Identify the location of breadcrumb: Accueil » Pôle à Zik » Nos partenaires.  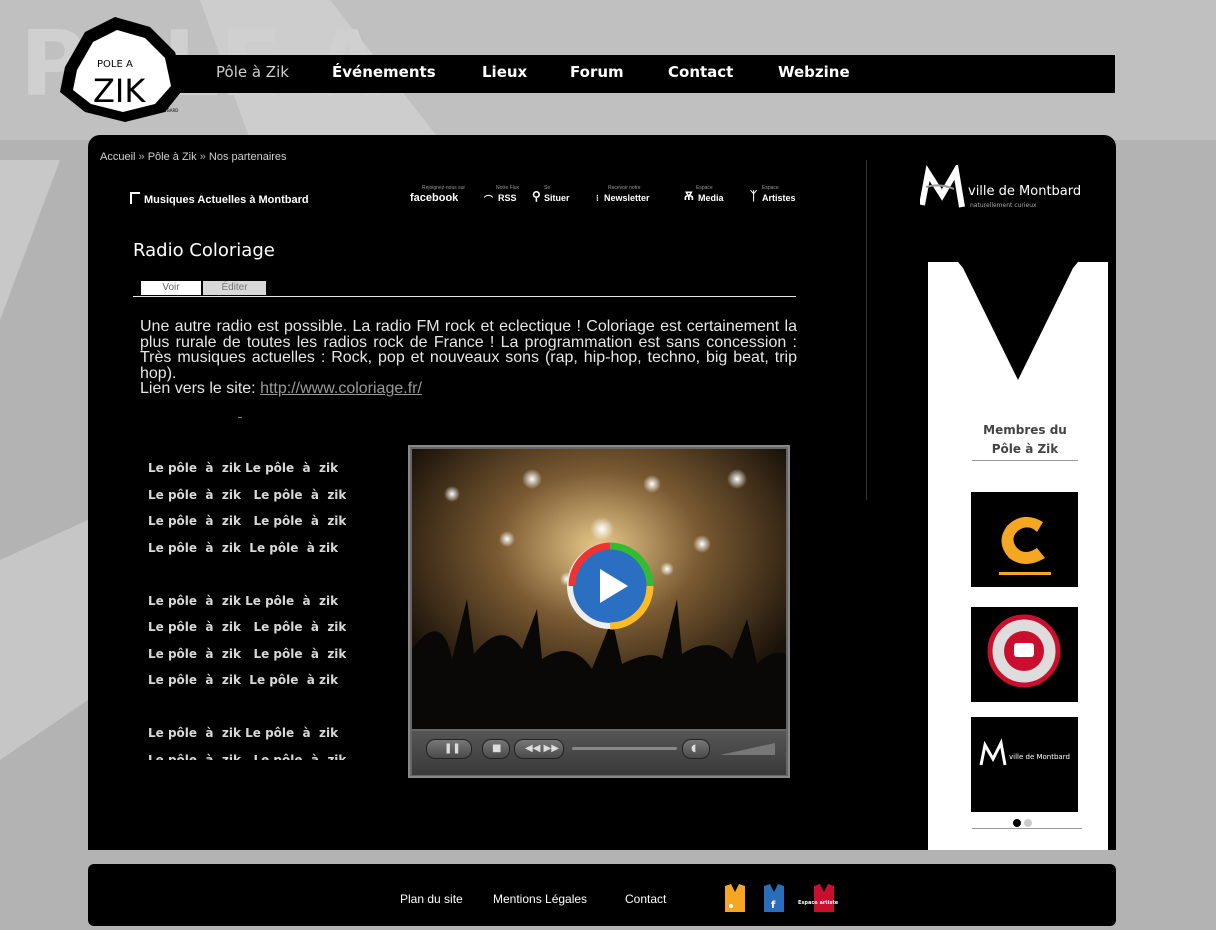
(193, 157).